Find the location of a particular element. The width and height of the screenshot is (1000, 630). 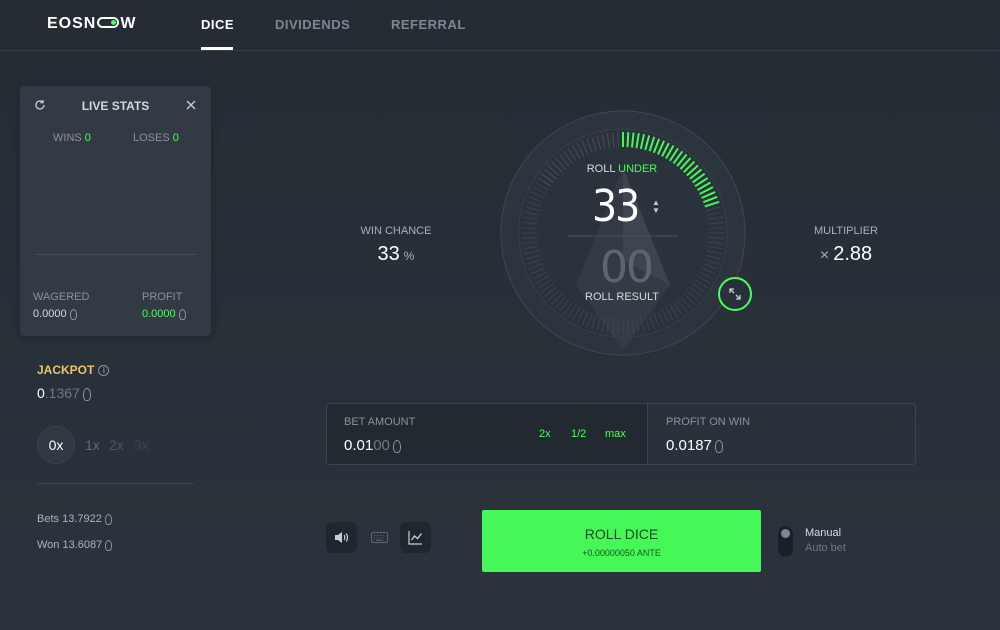

roll-target-stepper: ▲ ▼ is located at coordinates (656, 207).